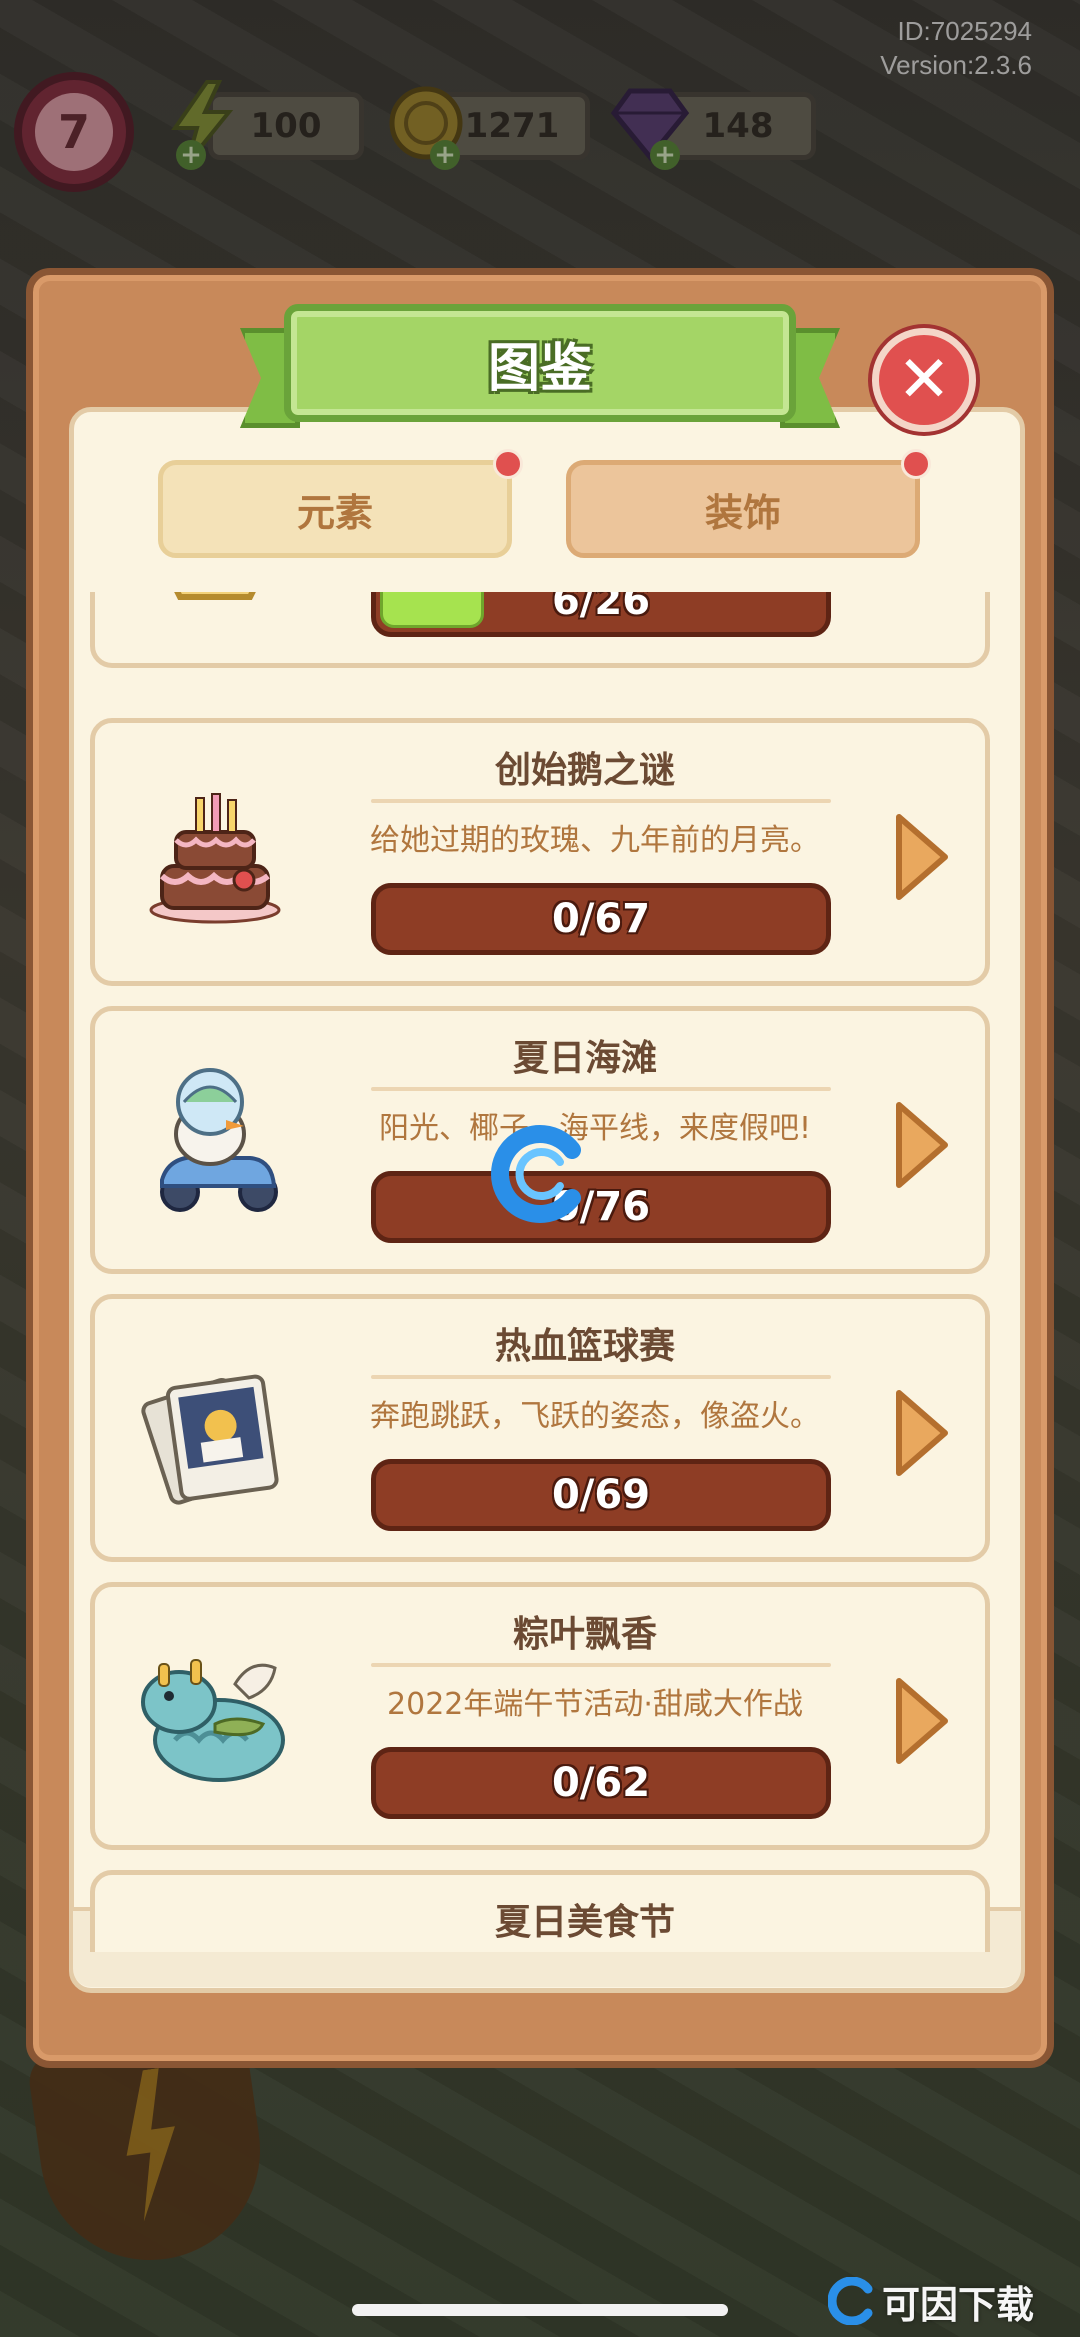 This screenshot has height=2337, width=1080. I want to click on tab-elements: 元素, so click(340, 503).